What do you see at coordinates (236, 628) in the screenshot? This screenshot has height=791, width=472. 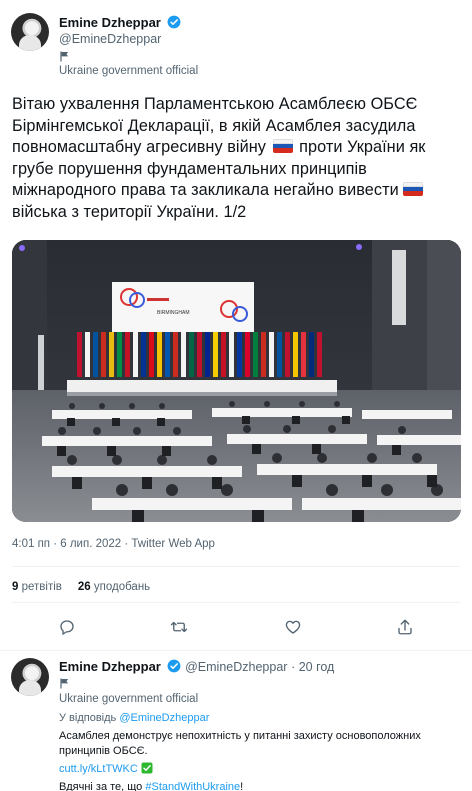 I see `tweet-actions` at bounding box center [236, 628].